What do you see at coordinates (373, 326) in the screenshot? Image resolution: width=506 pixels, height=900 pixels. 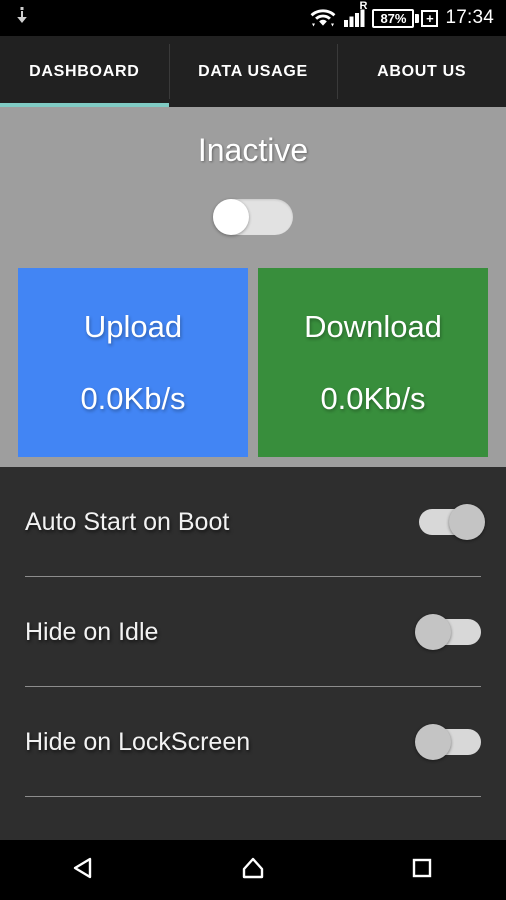 I see `download-card-label: Download` at bounding box center [373, 326].